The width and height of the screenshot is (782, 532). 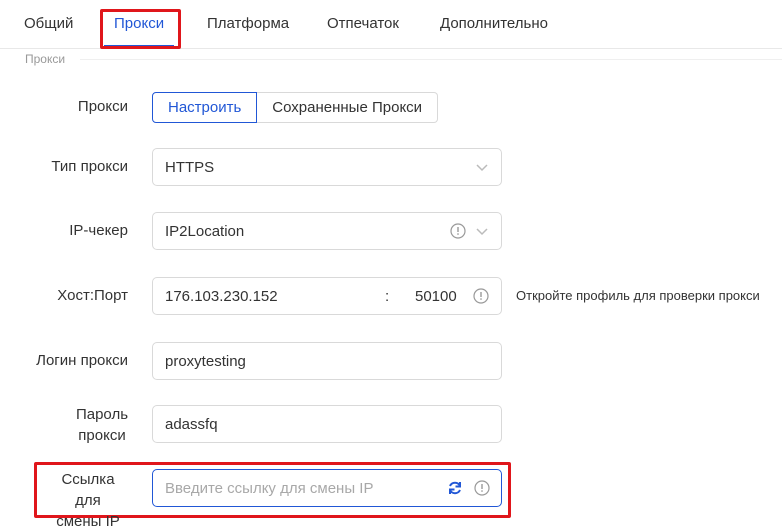 I want to click on login-value: proxytesting, so click(x=205, y=361).